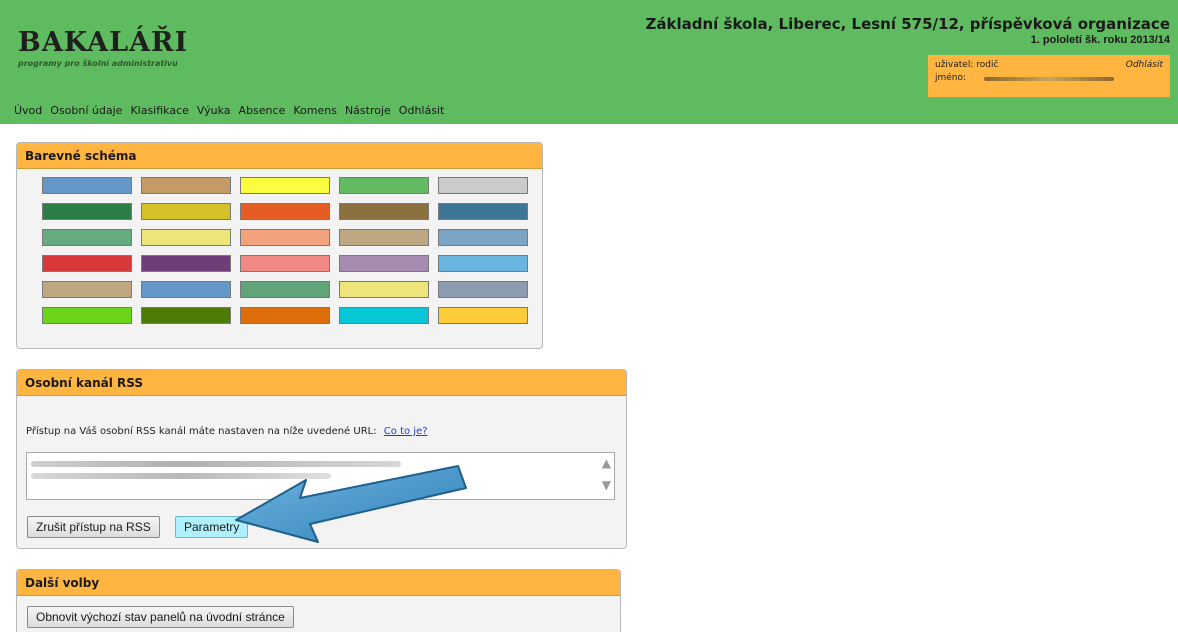 This screenshot has width=1178, height=632. I want to click on nav-item-vyuka: Výuka, so click(214, 110).